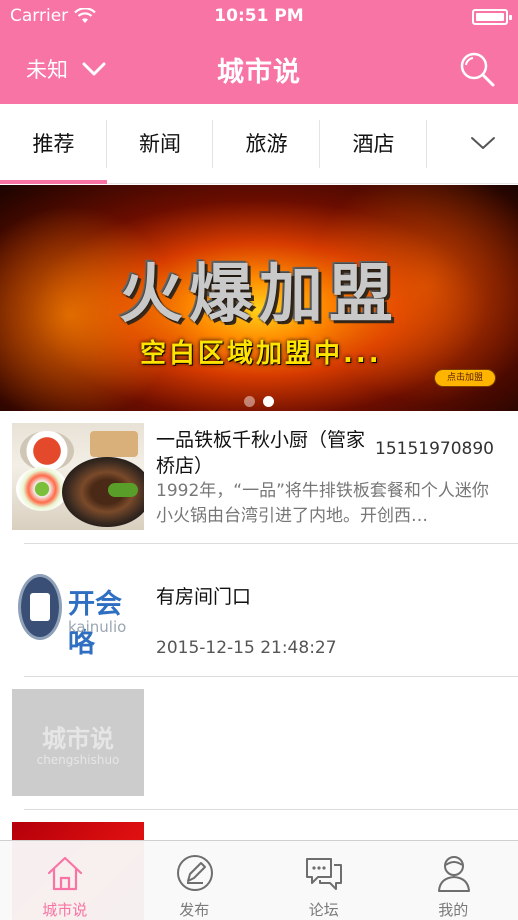 Image resolution: width=518 pixels, height=920 pixels. I want to click on tabbar-item-me: 我的, so click(453, 880).